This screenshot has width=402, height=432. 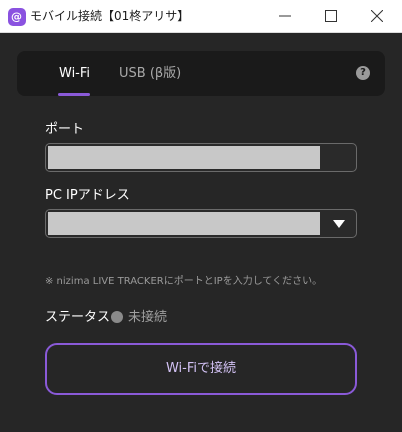 I want to click on maximize-button, so click(x=331, y=16).